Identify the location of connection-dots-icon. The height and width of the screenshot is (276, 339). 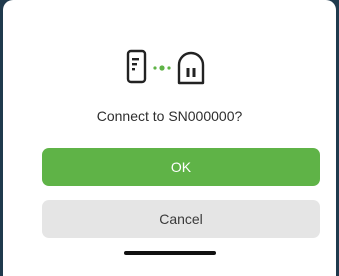
(161, 68).